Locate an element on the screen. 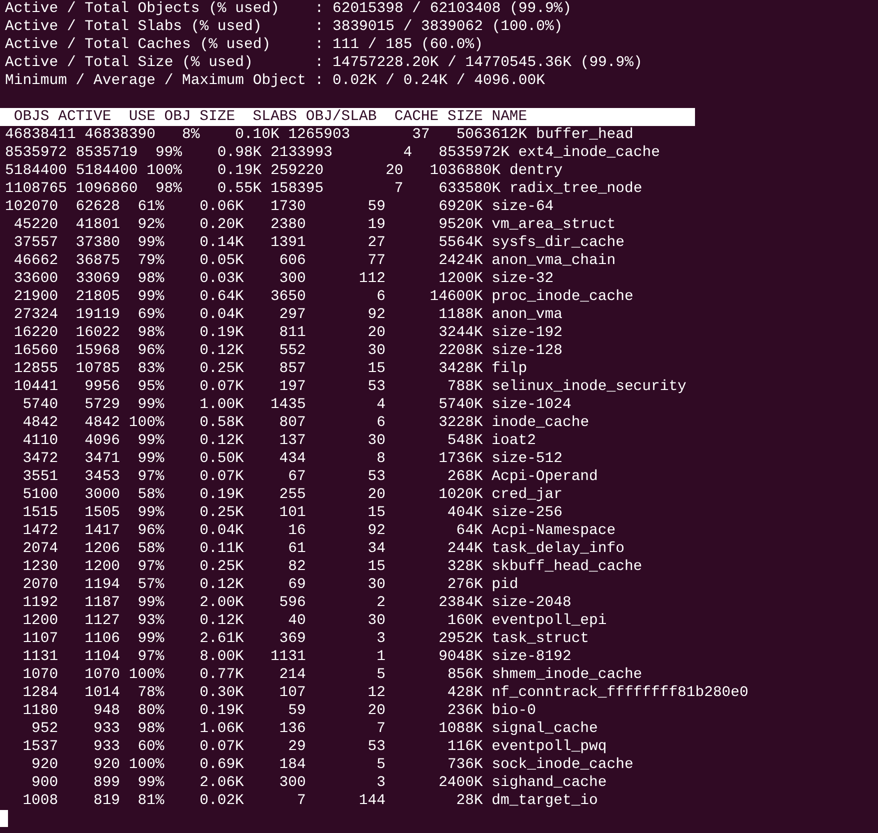 The height and width of the screenshot is (833, 878). table-cell-text: 93% is located at coordinates (150, 621).